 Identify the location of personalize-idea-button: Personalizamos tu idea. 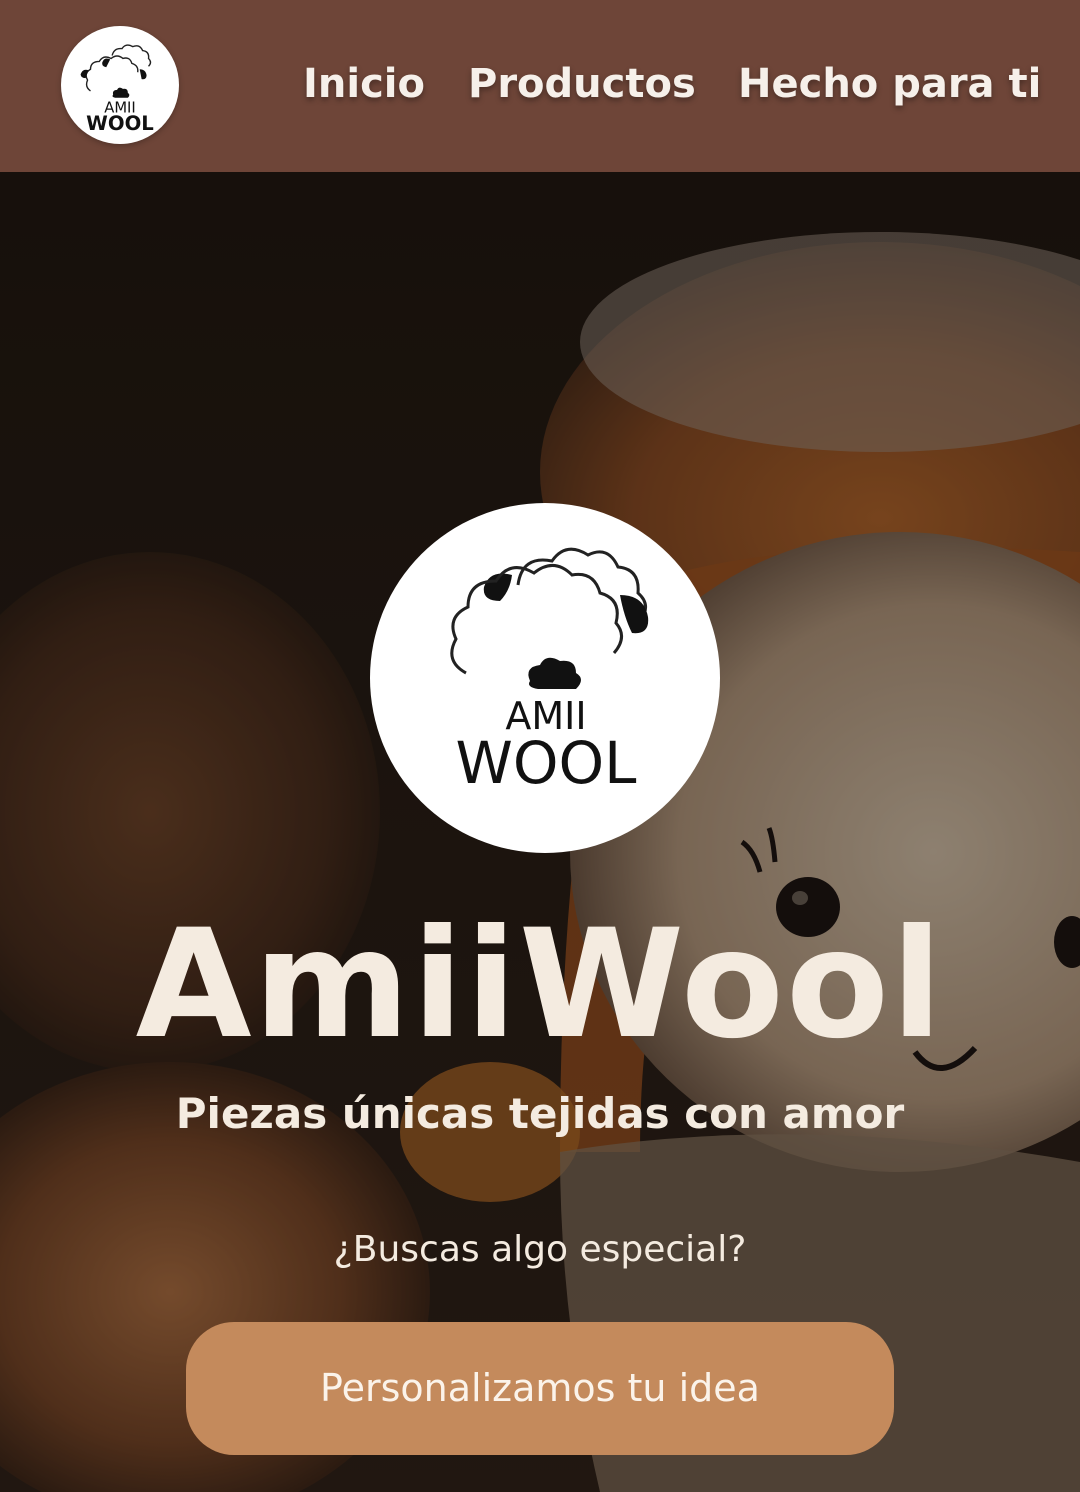
(540, 1388).